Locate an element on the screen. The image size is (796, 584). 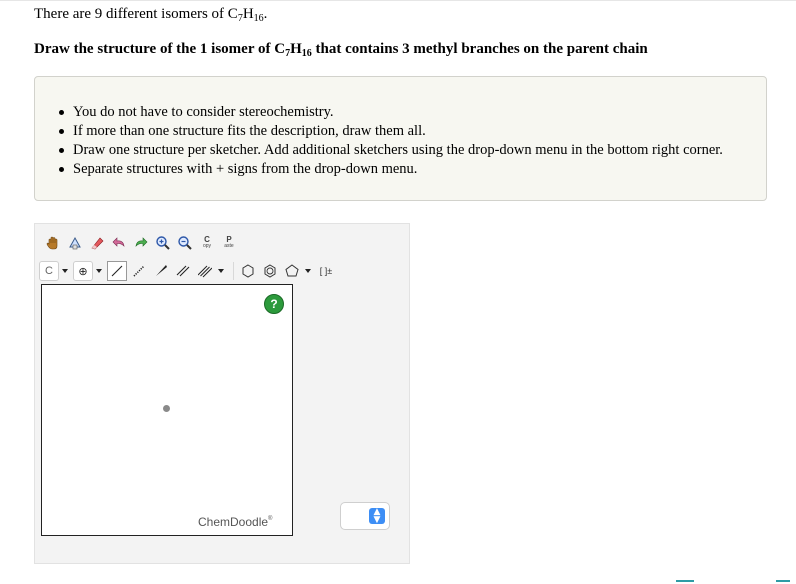
copy-button-letter: C is located at coordinates (207, 239).